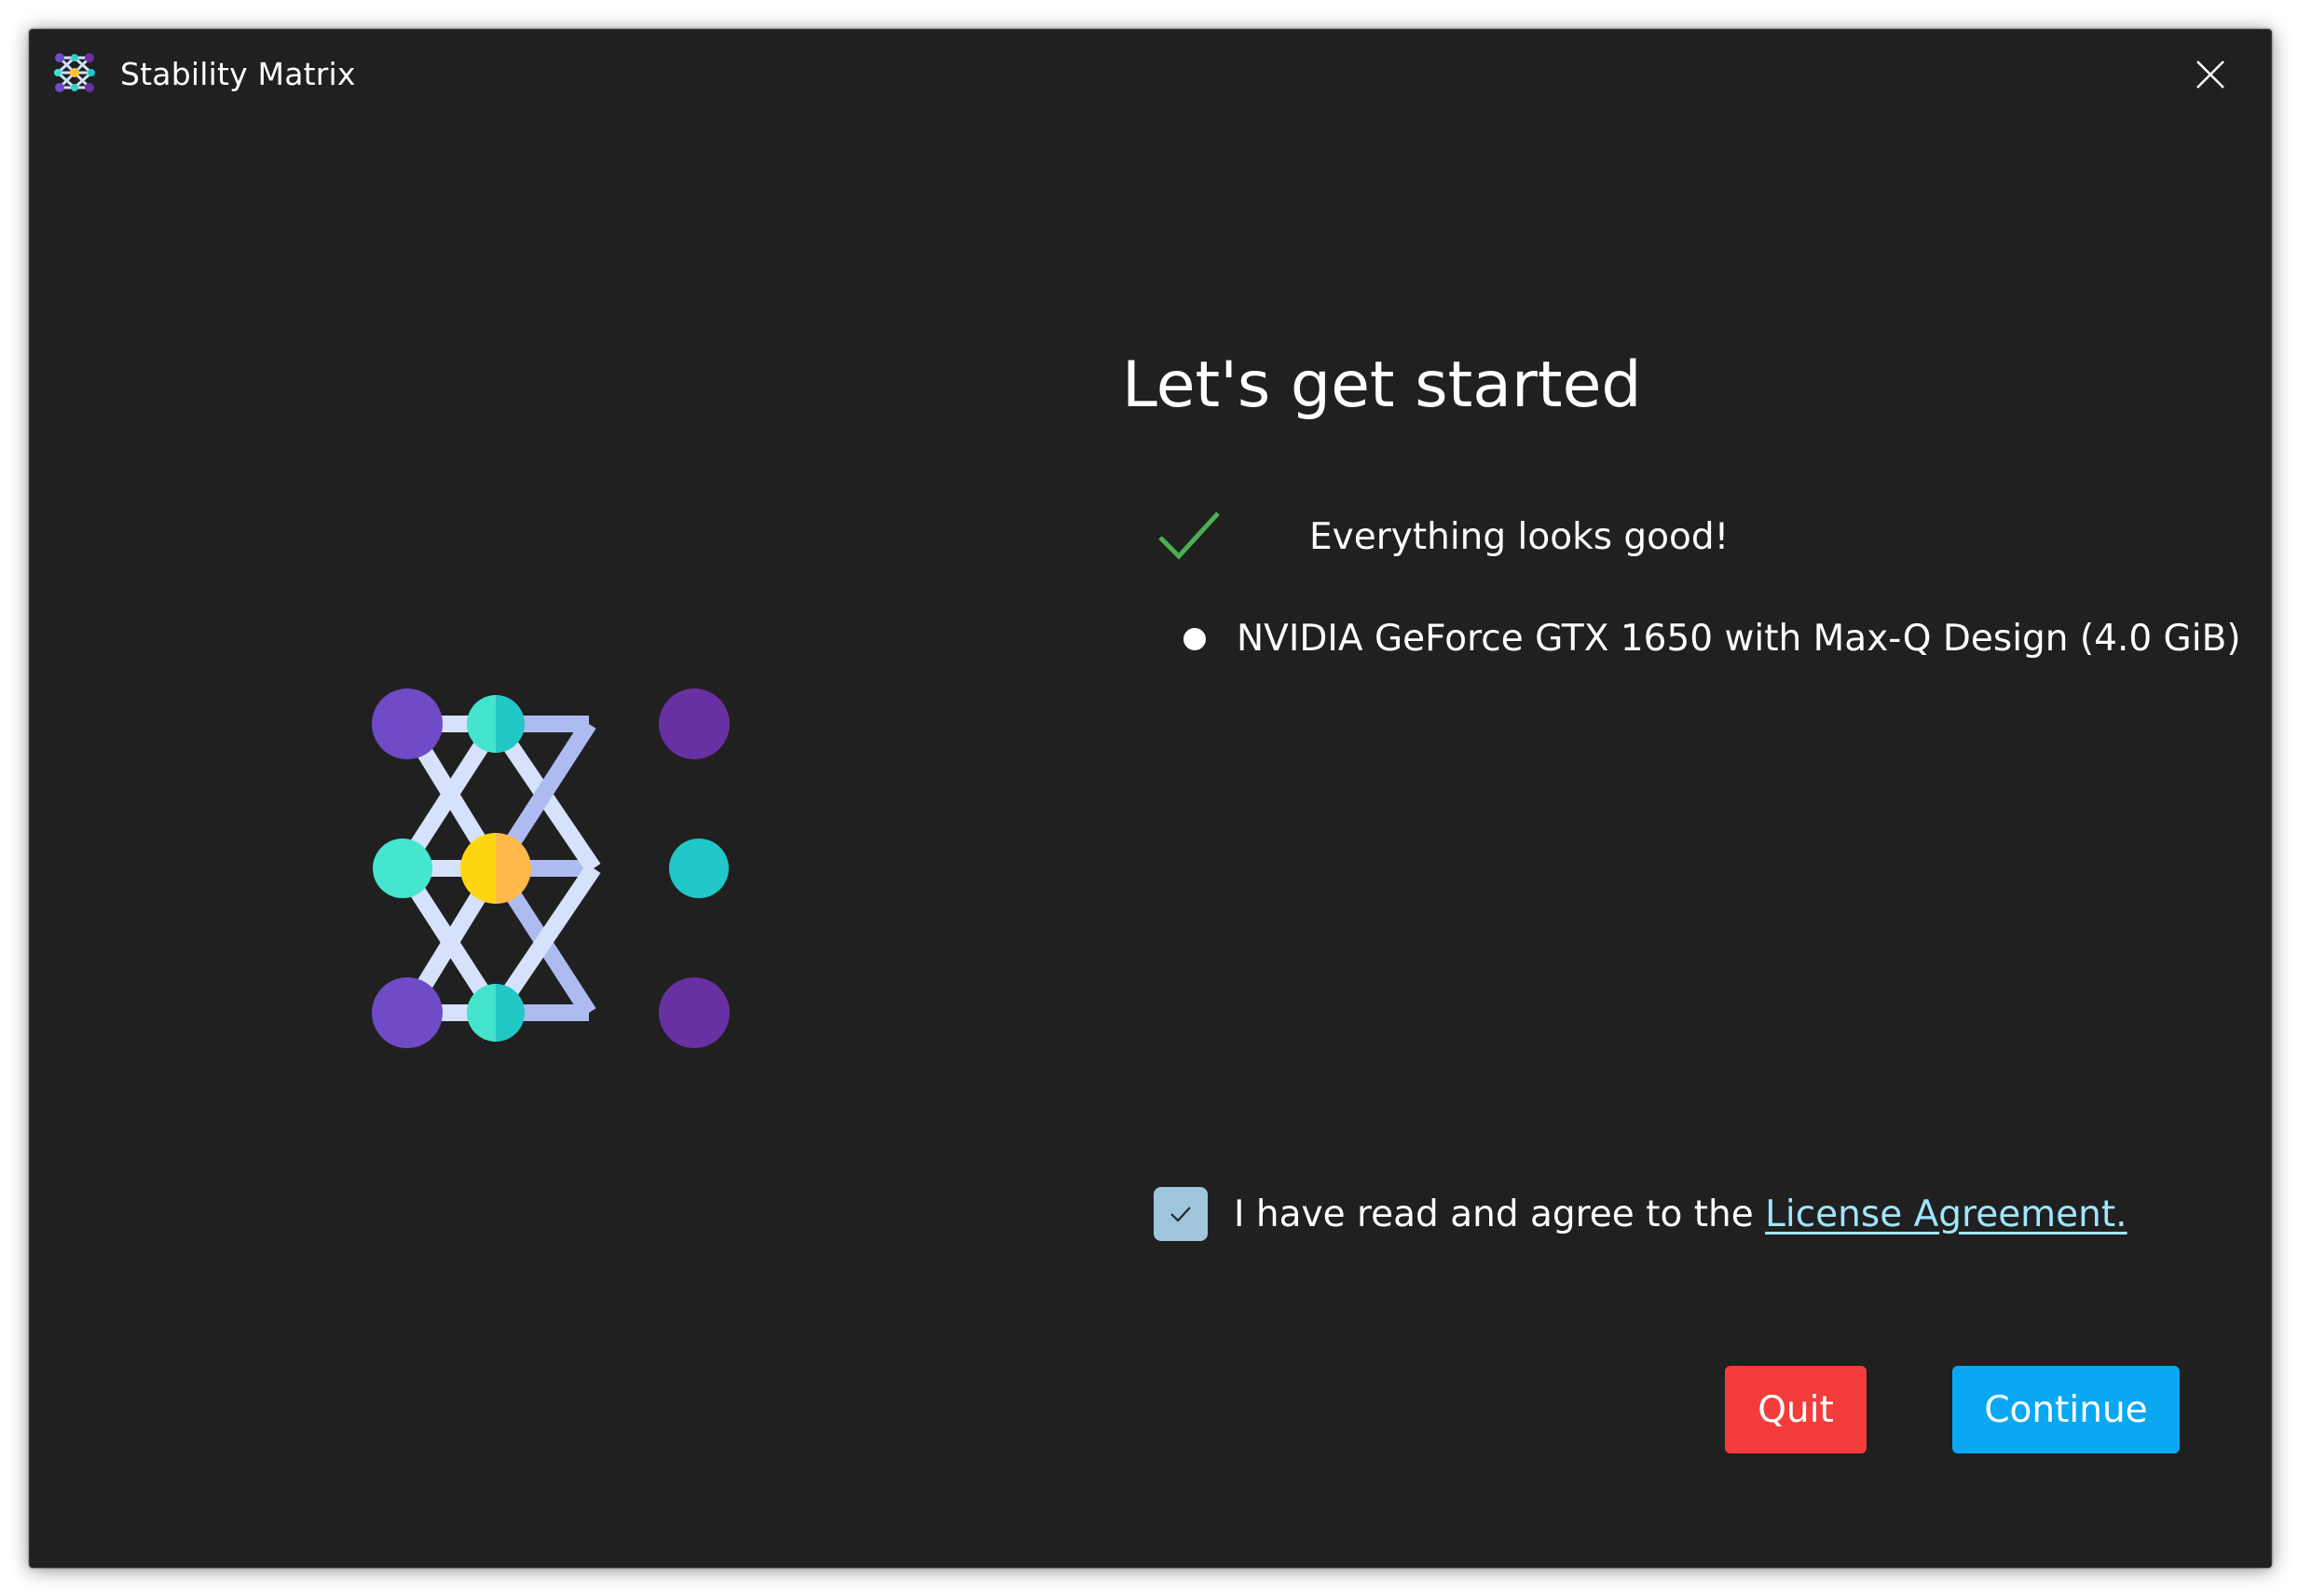 The height and width of the screenshot is (1596, 2298). I want to click on bullet-icon, so click(1194, 639).